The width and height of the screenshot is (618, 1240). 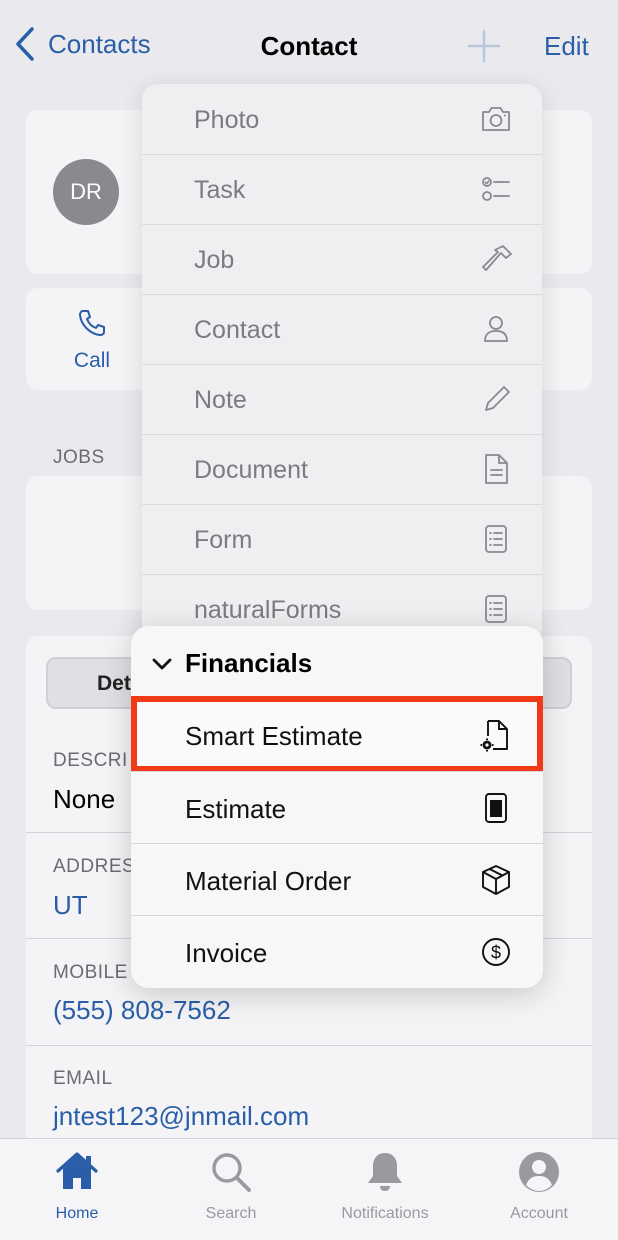 I want to click on bell-icon, so click(x=385, y=1172).